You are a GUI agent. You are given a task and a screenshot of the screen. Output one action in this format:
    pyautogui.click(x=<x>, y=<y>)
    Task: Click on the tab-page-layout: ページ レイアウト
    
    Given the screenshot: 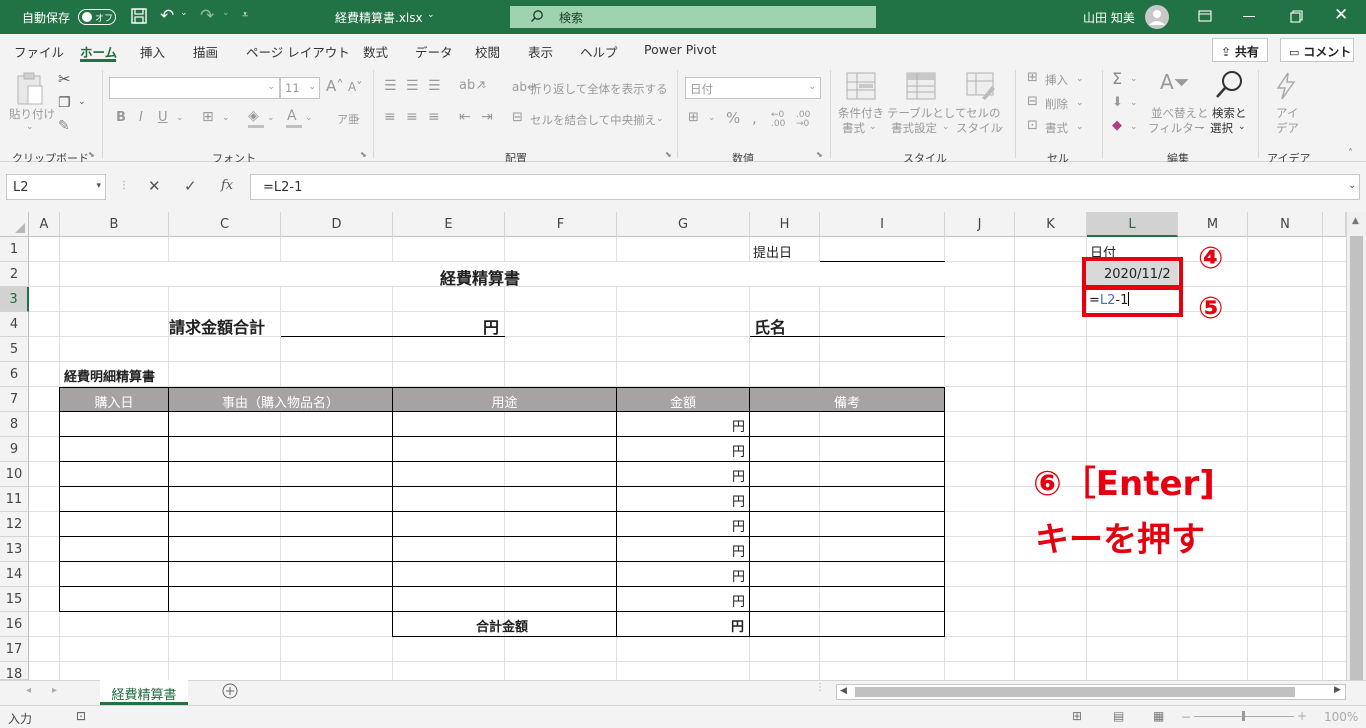 What is the action you would take?
    pyautogui.click(x=298, y=51)
    